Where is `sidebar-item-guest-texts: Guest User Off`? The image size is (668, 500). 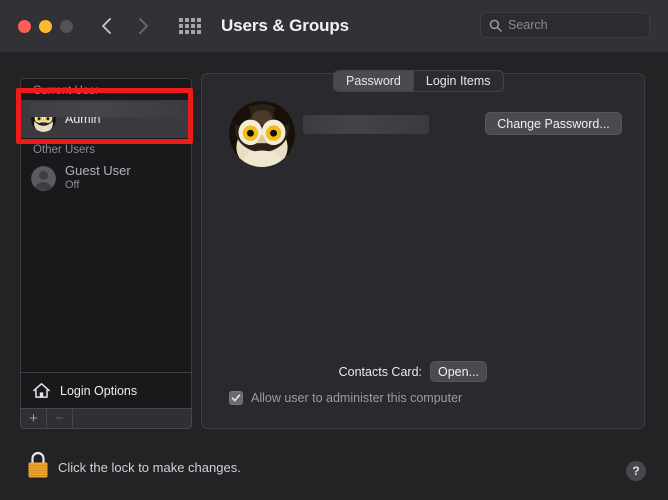
sidebar-item-guest-texts: Guest User Off is located at coordinates (98, 177).